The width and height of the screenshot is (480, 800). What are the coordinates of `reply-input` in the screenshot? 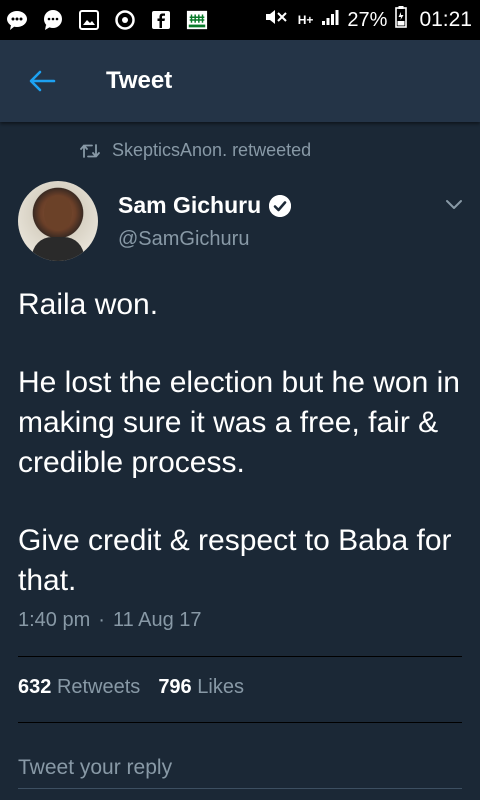 It's located at (240, 768).